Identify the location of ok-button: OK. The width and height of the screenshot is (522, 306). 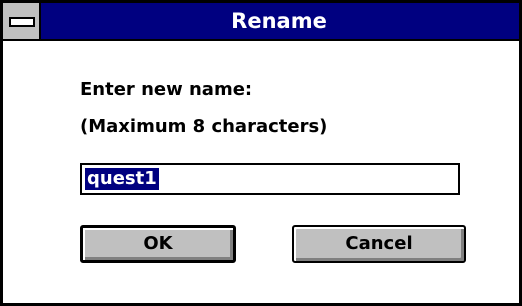
(158, 244).